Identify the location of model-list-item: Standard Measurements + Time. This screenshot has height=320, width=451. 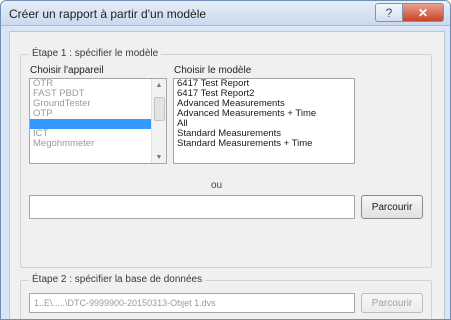
(264, 144).